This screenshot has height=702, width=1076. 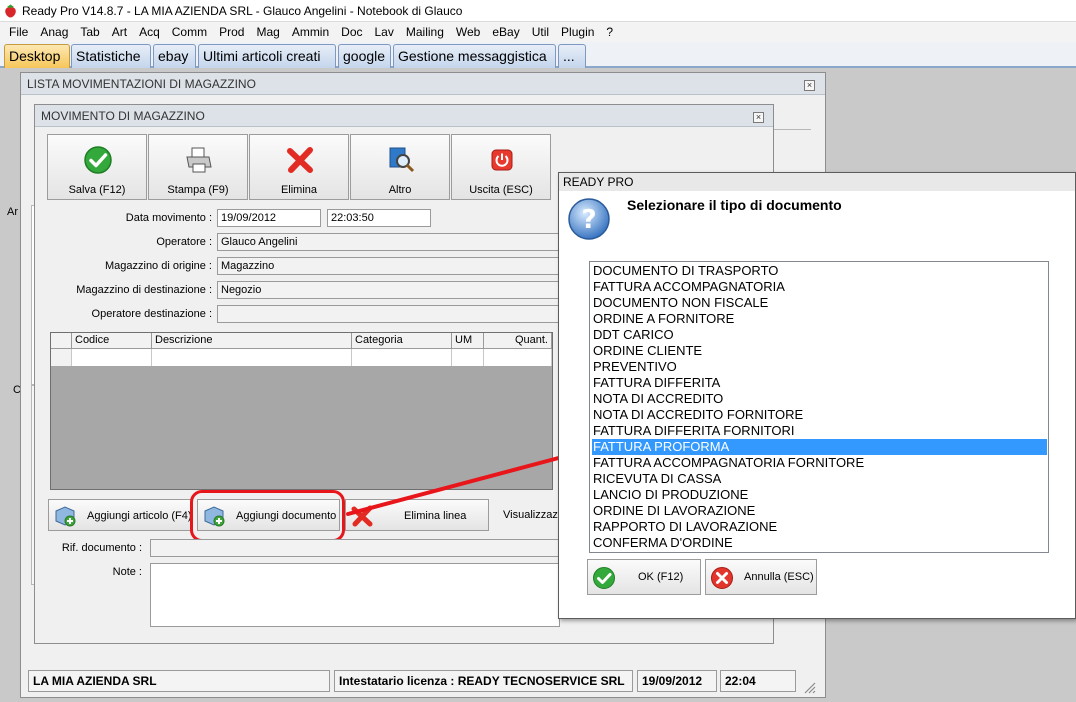 I want to click on menu-web: Web, so click(x=468, y=32).